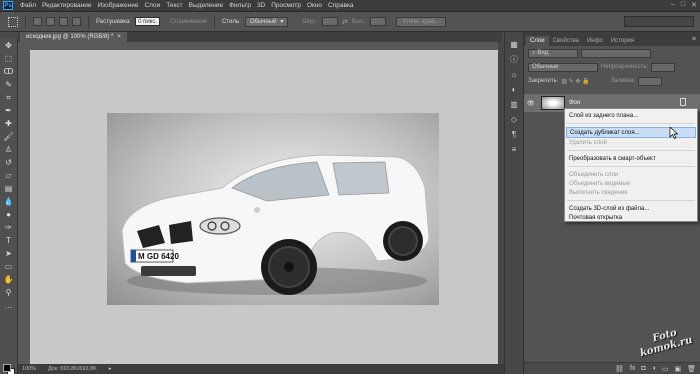 The image size is (700, 374). I want to click on intersect-selection-icon, so click(76, 21).